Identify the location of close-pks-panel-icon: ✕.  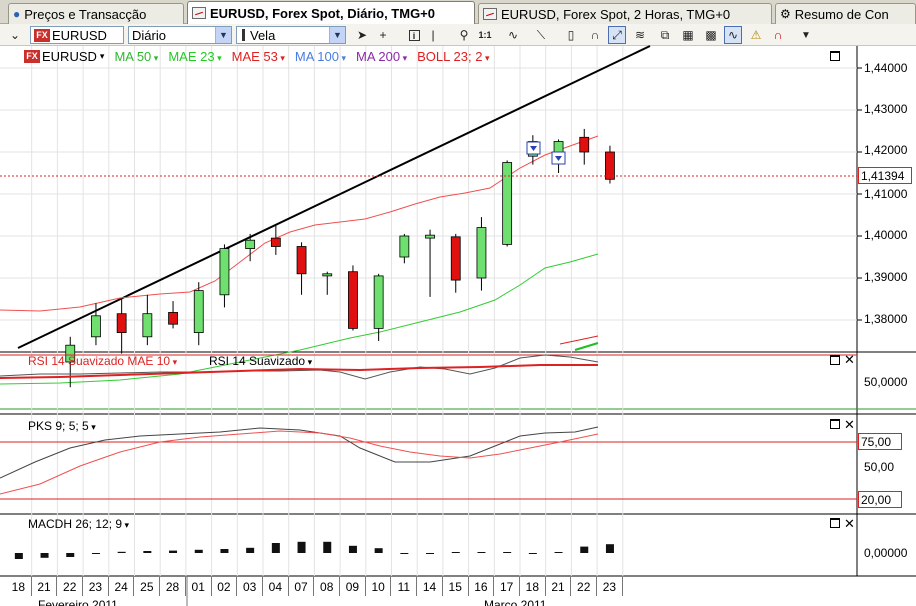
(849, 424).